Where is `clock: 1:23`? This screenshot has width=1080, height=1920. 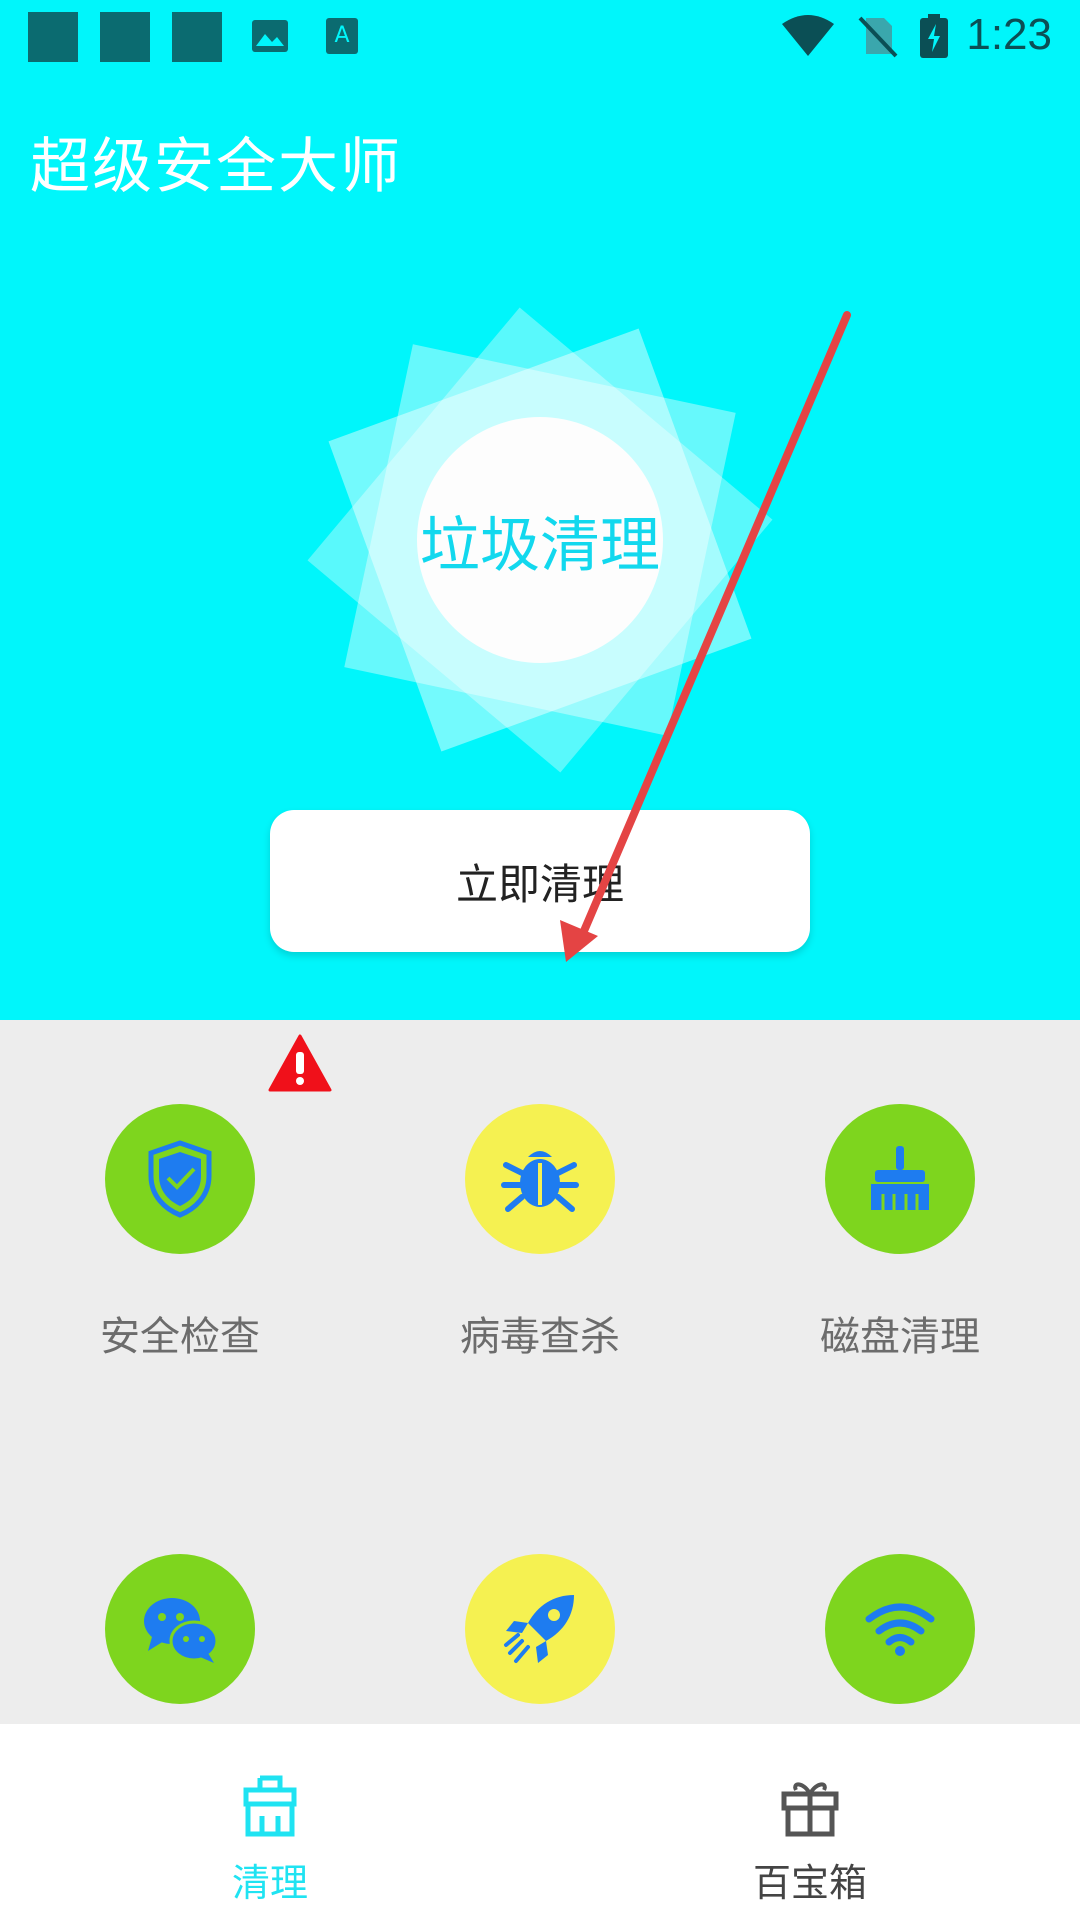 clock: 1:23 is located at coordinates (1009, 34).